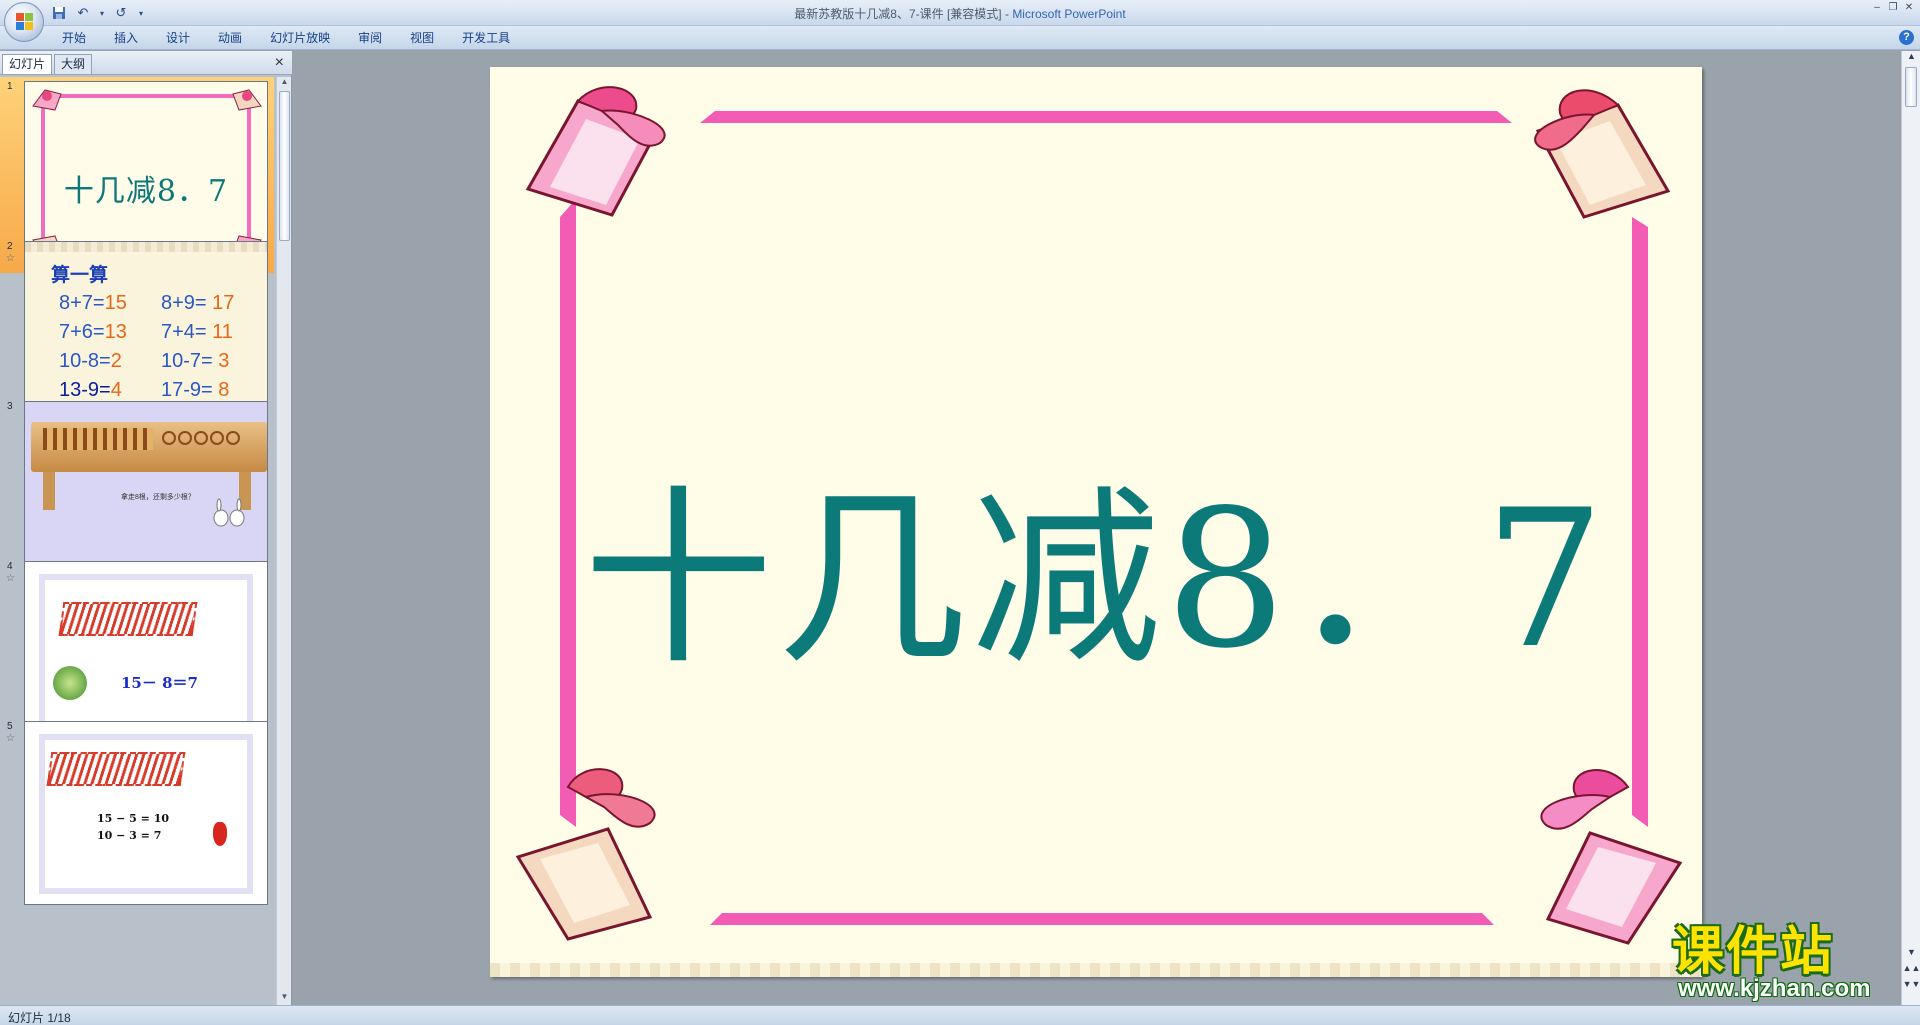 The height and width of the screenshot is (1025, 1920). I want to click on slide-number: 2, so click(10, 246).